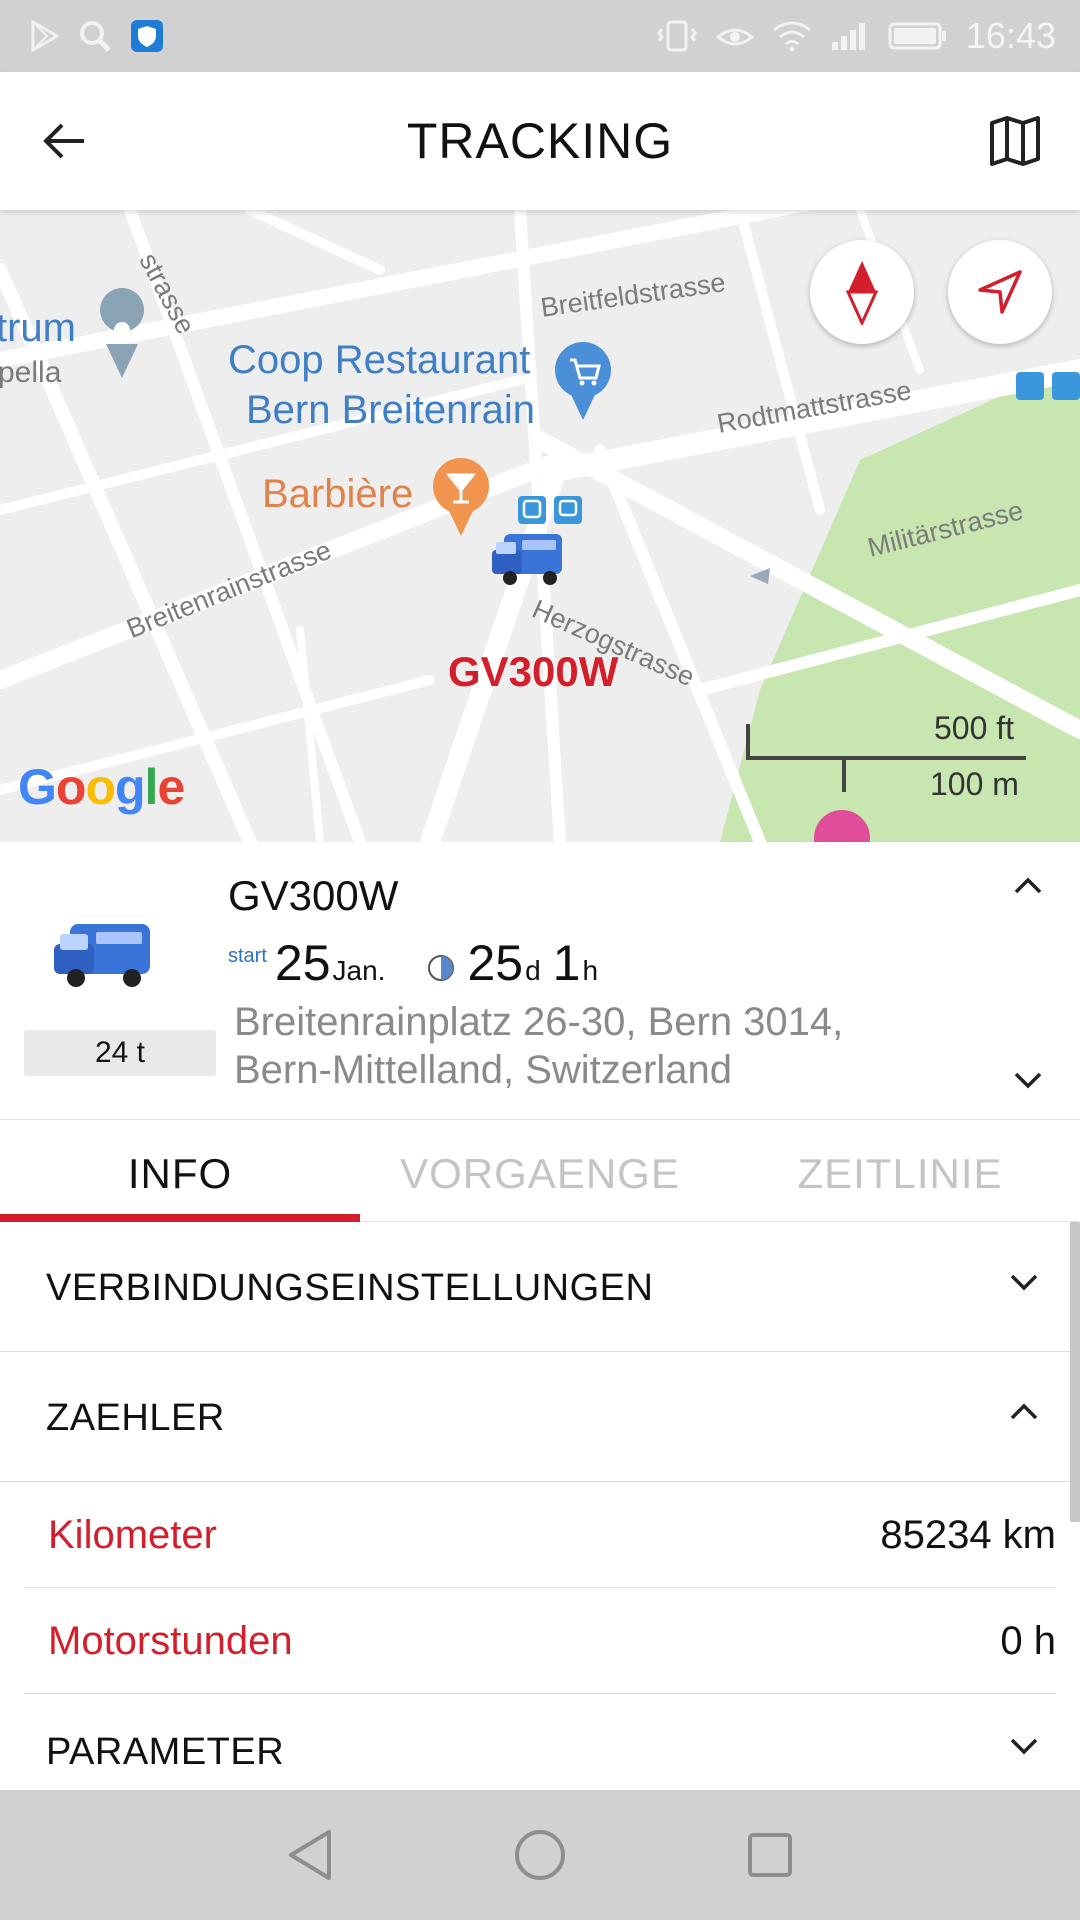  I want to click on card-collapse-button, so click(1028, 888).